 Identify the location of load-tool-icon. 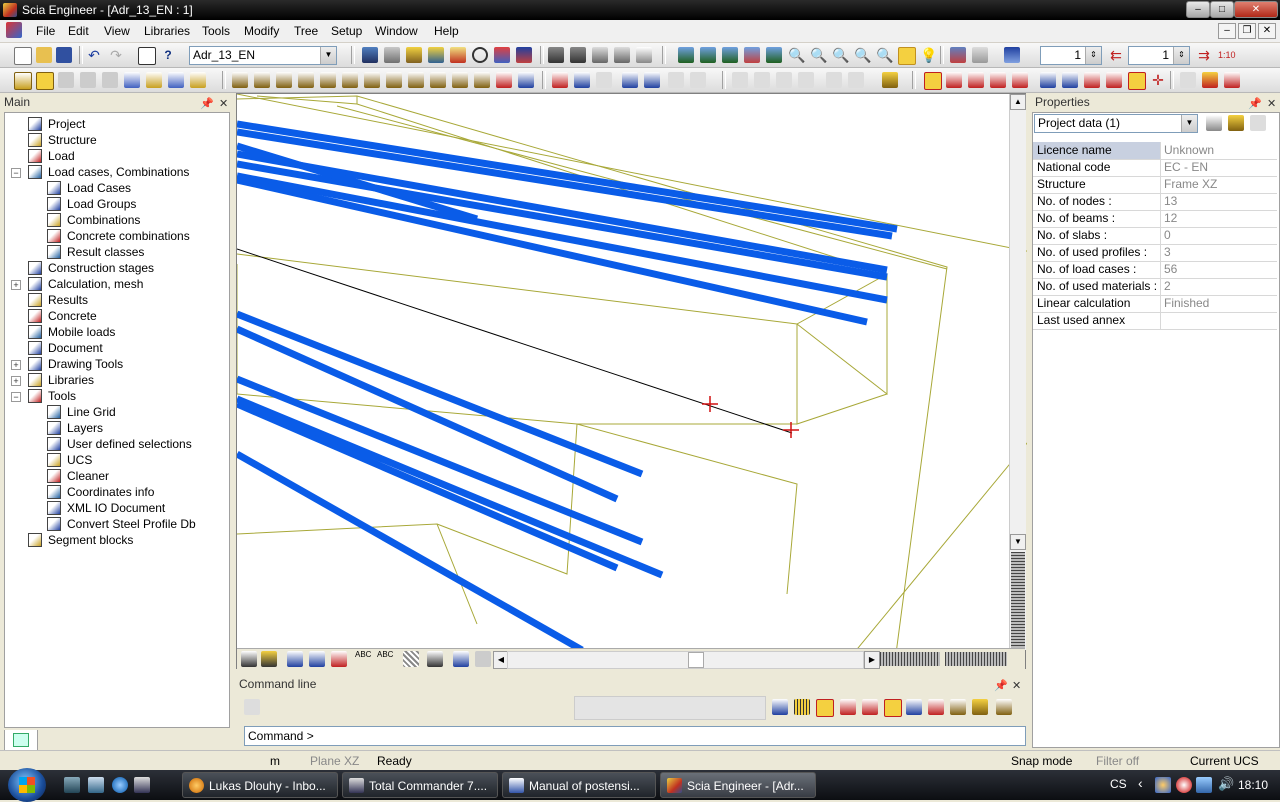
(630, 80).